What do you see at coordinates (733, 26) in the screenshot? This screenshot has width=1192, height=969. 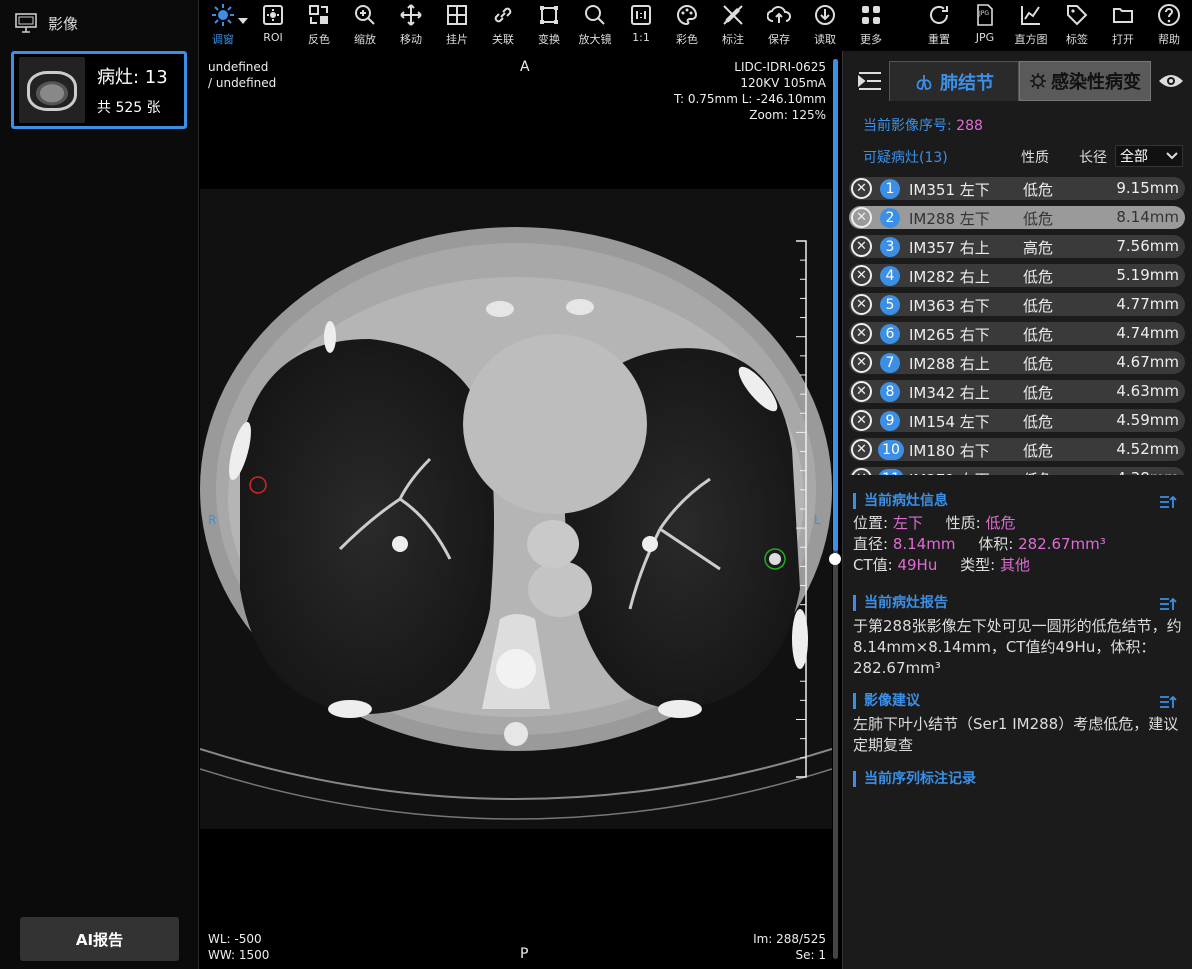 I see `toolbar-annotate-button: 标注` at bounding box center [733, 26].